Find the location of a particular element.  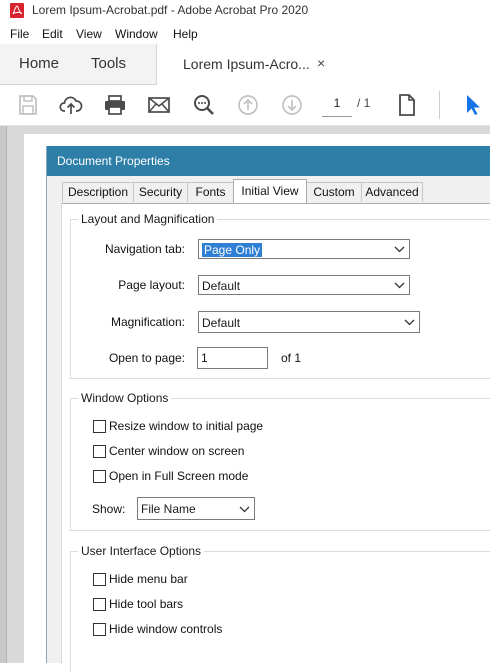

menu-view: View is located at coordinates (89, 34).